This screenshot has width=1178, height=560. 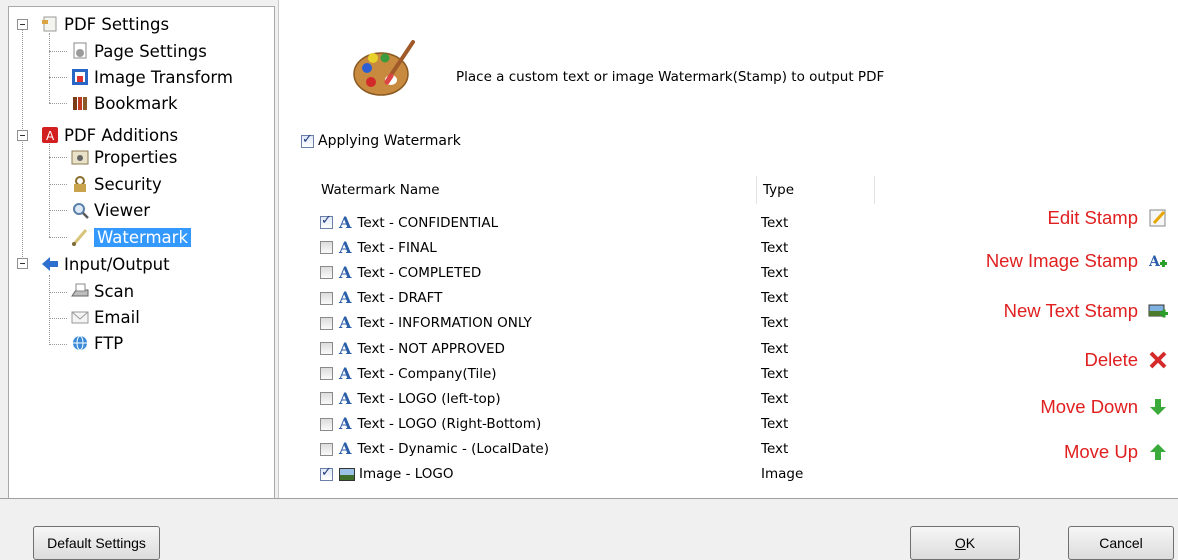 I want to click on default-settings-label: Default Settings, so click(x=96, y=543).